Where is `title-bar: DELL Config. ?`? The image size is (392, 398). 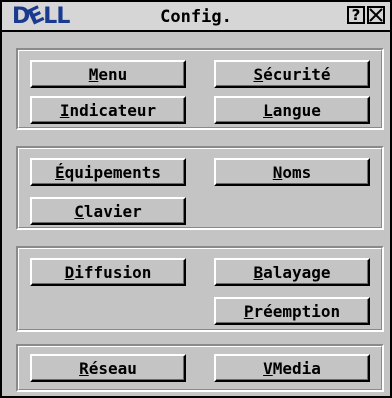
title-bar: DELL Config. ? is located at coordinates (196, 17).